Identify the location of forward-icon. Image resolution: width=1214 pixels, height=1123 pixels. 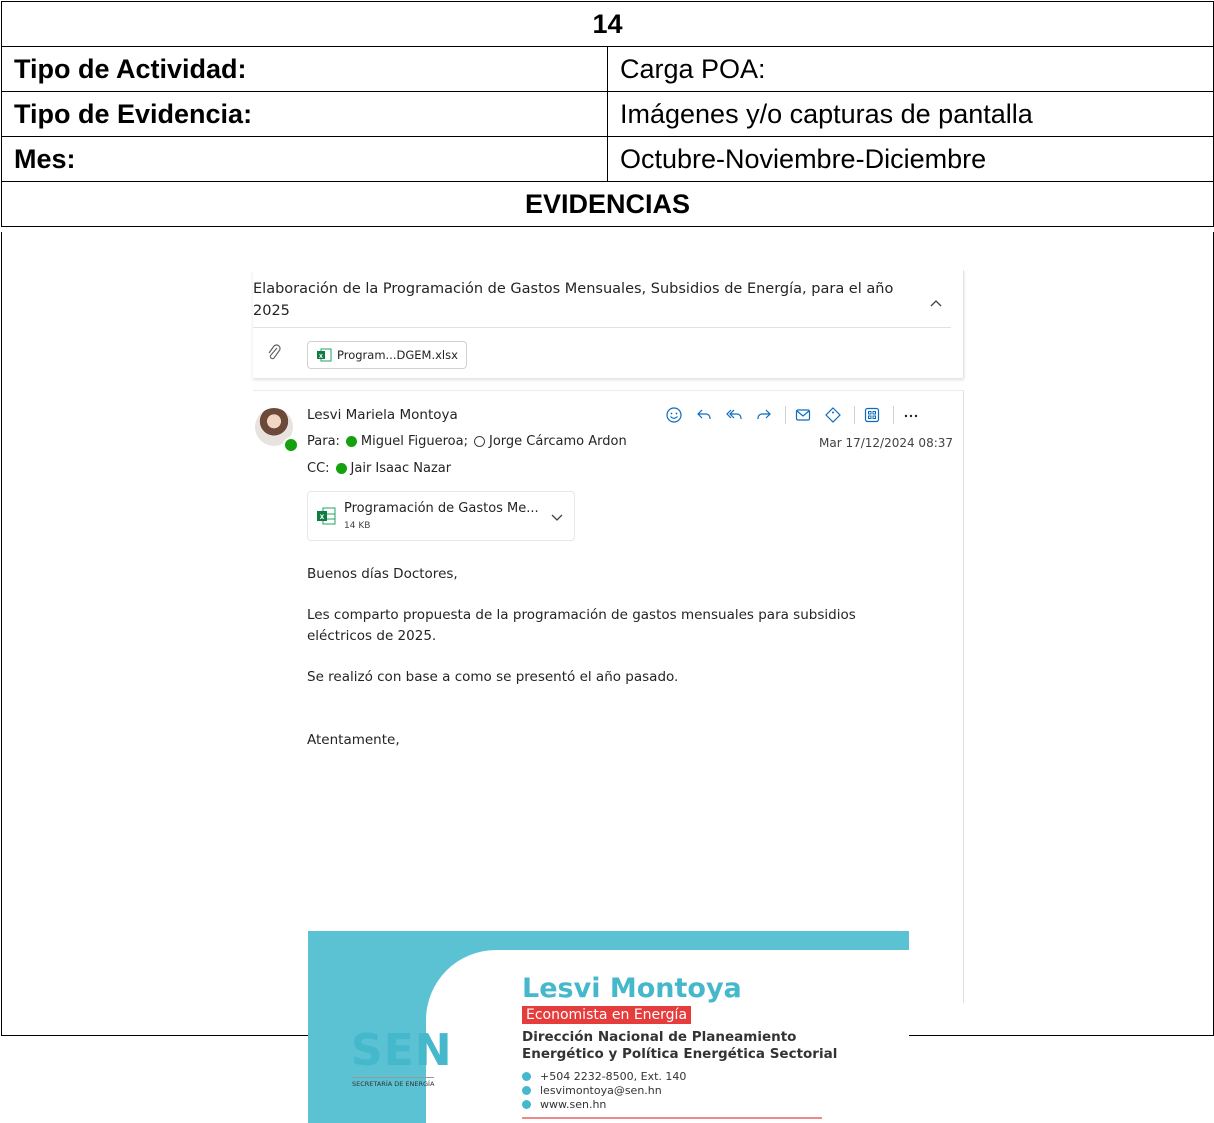
(764, 415).